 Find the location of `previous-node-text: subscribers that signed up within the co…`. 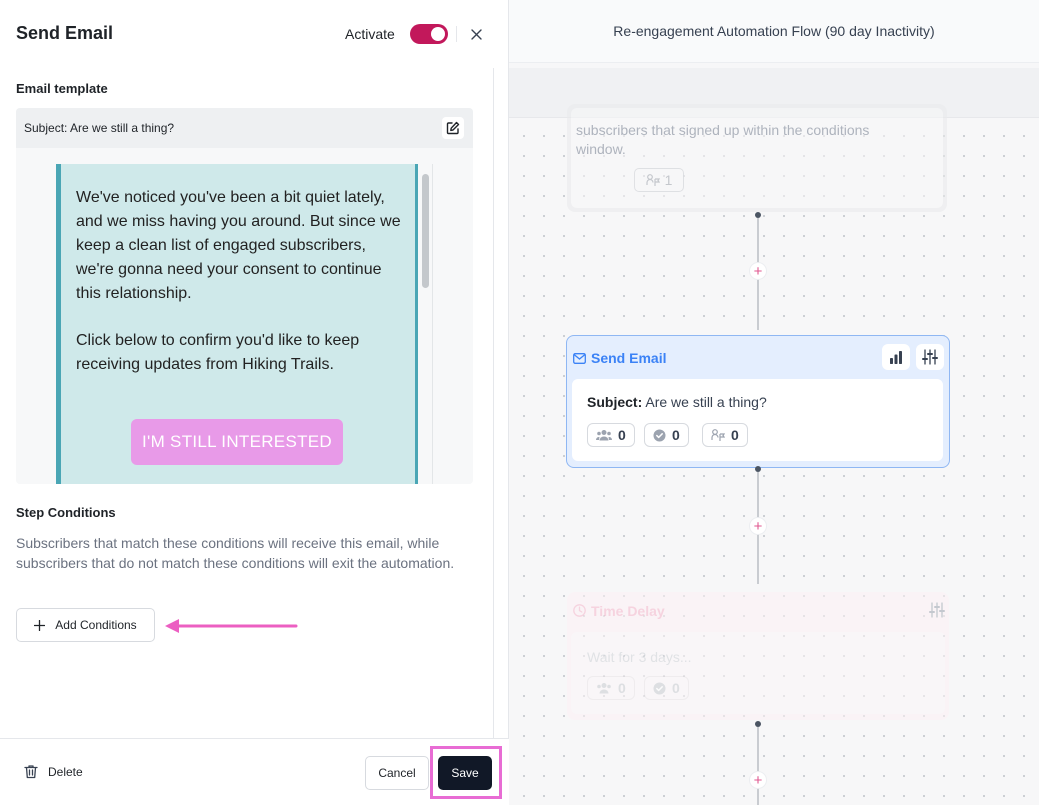

previous-node-text: subscribers that signed up within the co… is located at coordinates (723, 139).